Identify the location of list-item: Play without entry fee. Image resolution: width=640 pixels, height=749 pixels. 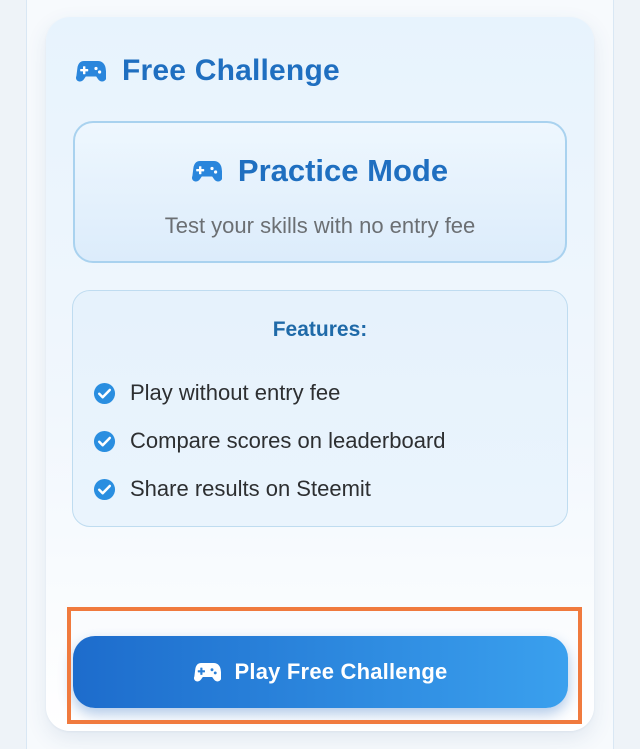
(269, 393).